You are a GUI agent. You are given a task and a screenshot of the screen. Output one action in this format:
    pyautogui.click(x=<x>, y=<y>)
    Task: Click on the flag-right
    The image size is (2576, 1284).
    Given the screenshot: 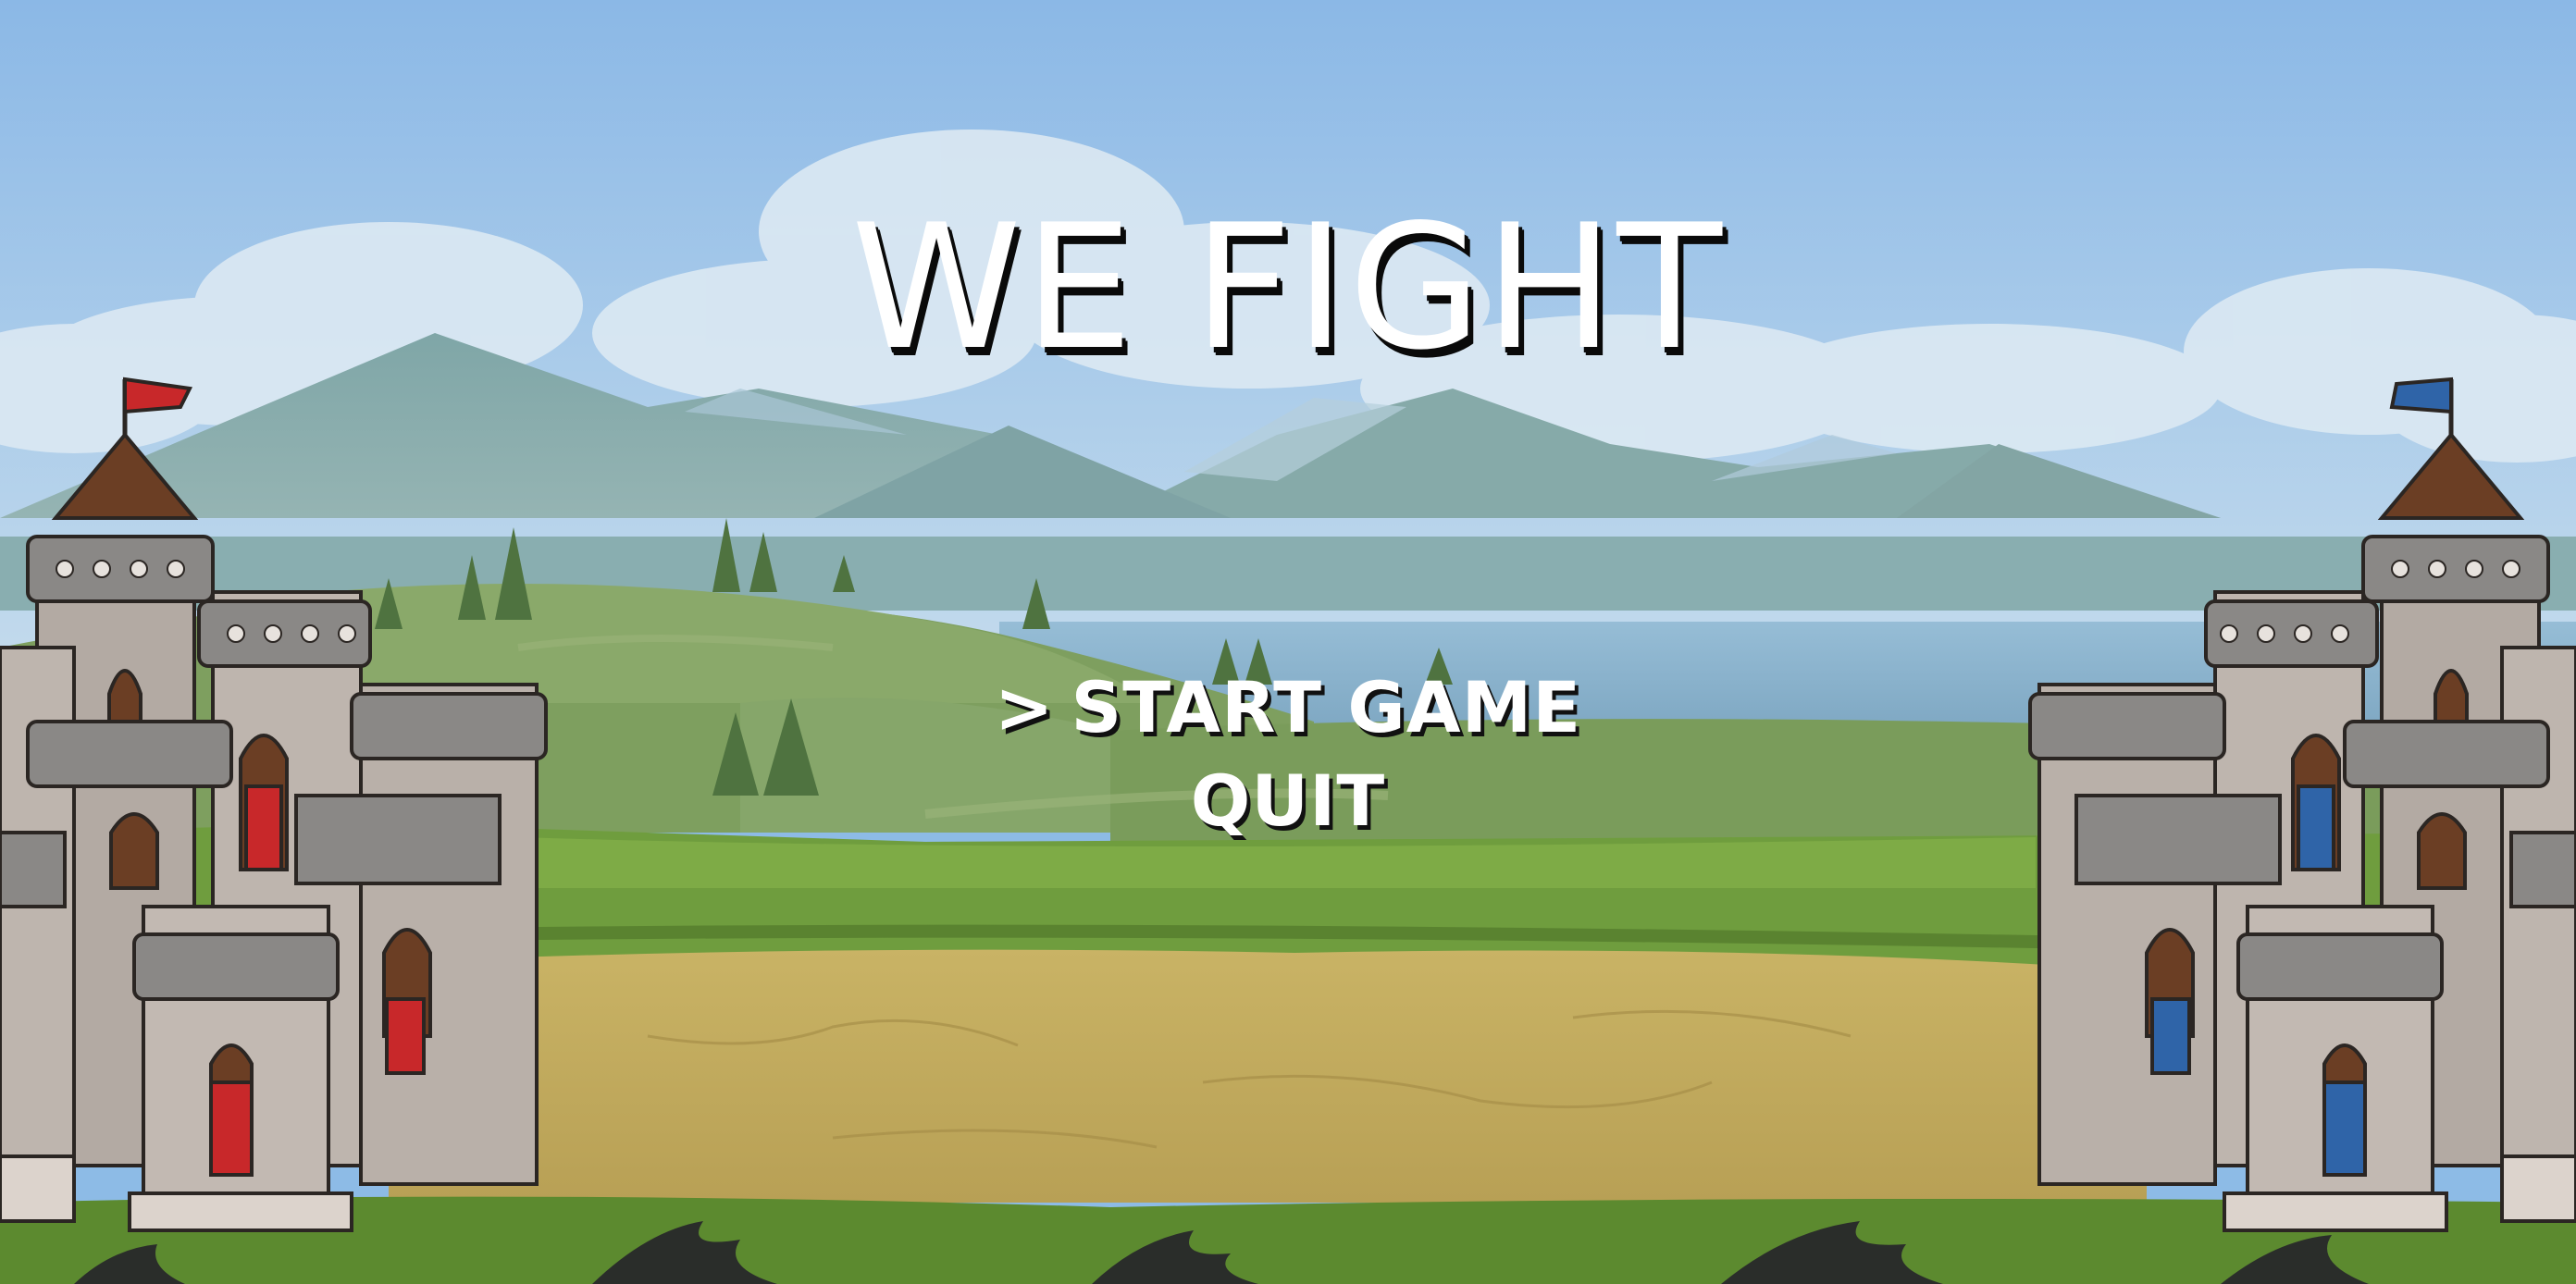 What is the action you would take?
    pyautogui.click(x=2421, y=395)
    